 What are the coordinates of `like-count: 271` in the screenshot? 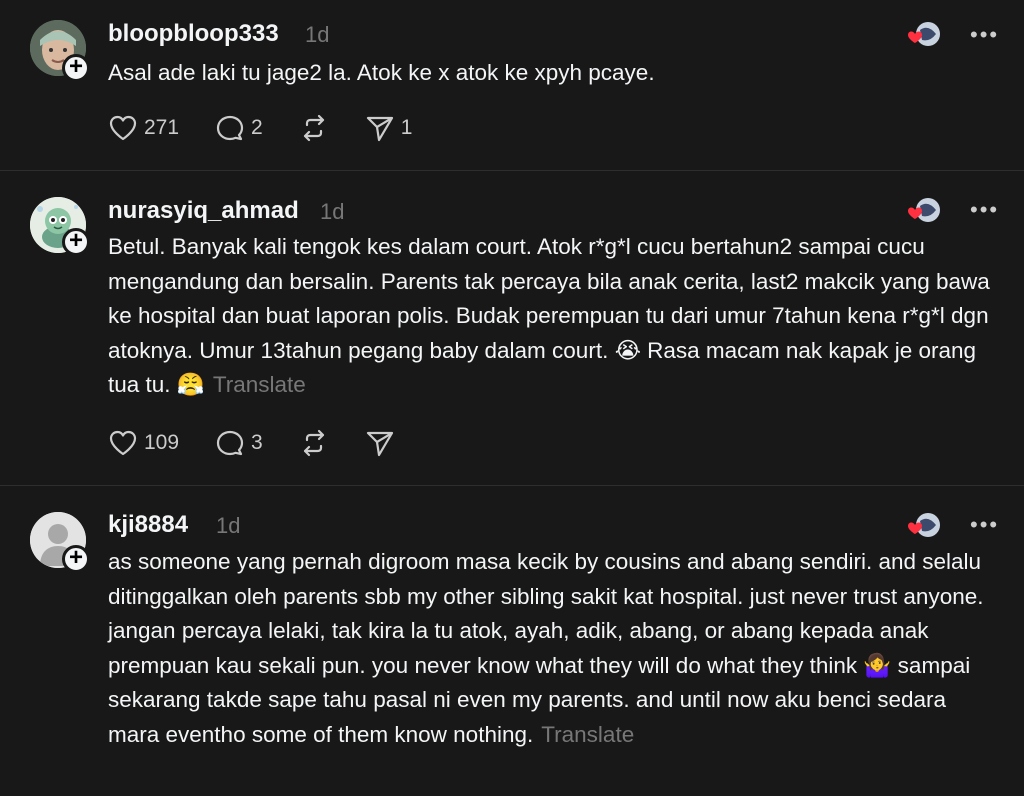 It's located at (162, 127).